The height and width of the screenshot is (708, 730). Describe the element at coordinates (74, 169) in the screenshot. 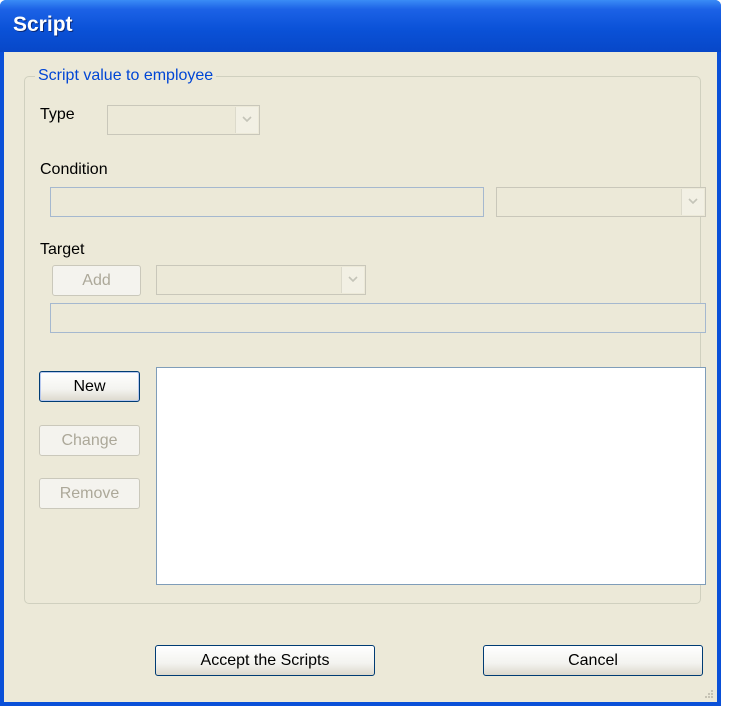

I see `condition-label: Condition` at that location.